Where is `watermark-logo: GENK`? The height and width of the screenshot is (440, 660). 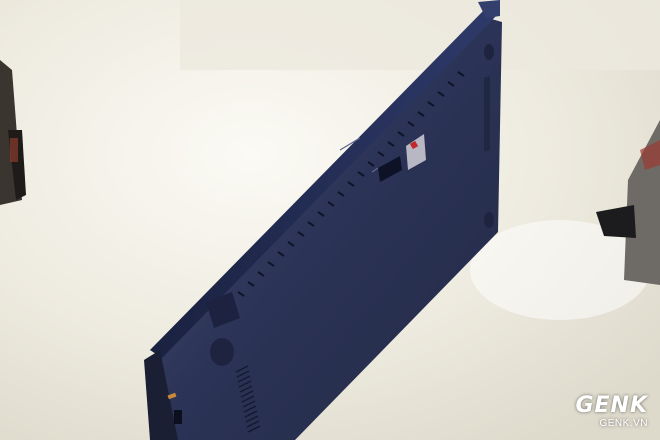 watermark-logo: GENK is located at coordinates (611, 405).